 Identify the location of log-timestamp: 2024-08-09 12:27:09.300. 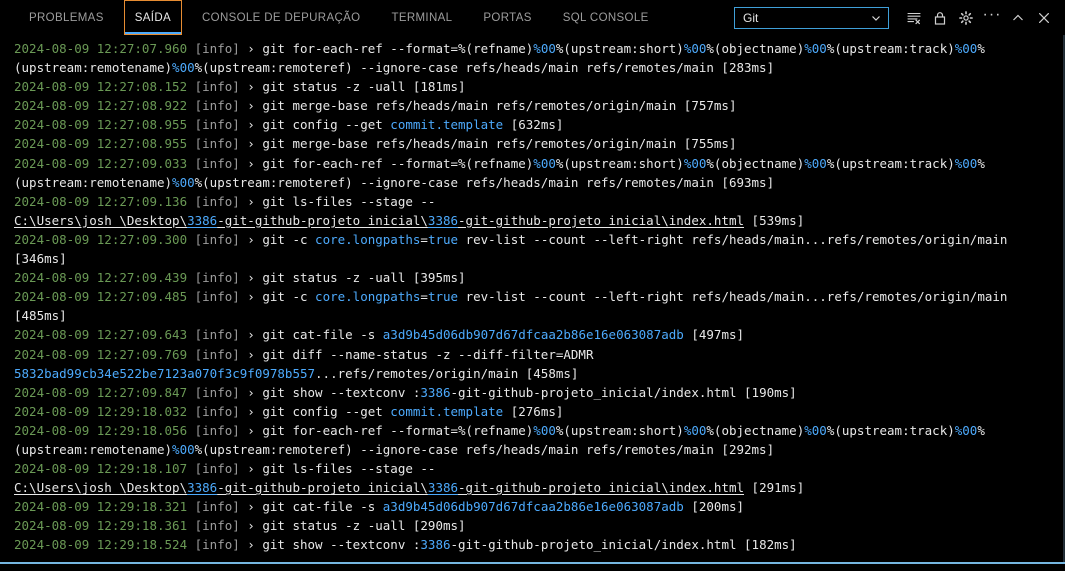
(101, 239).